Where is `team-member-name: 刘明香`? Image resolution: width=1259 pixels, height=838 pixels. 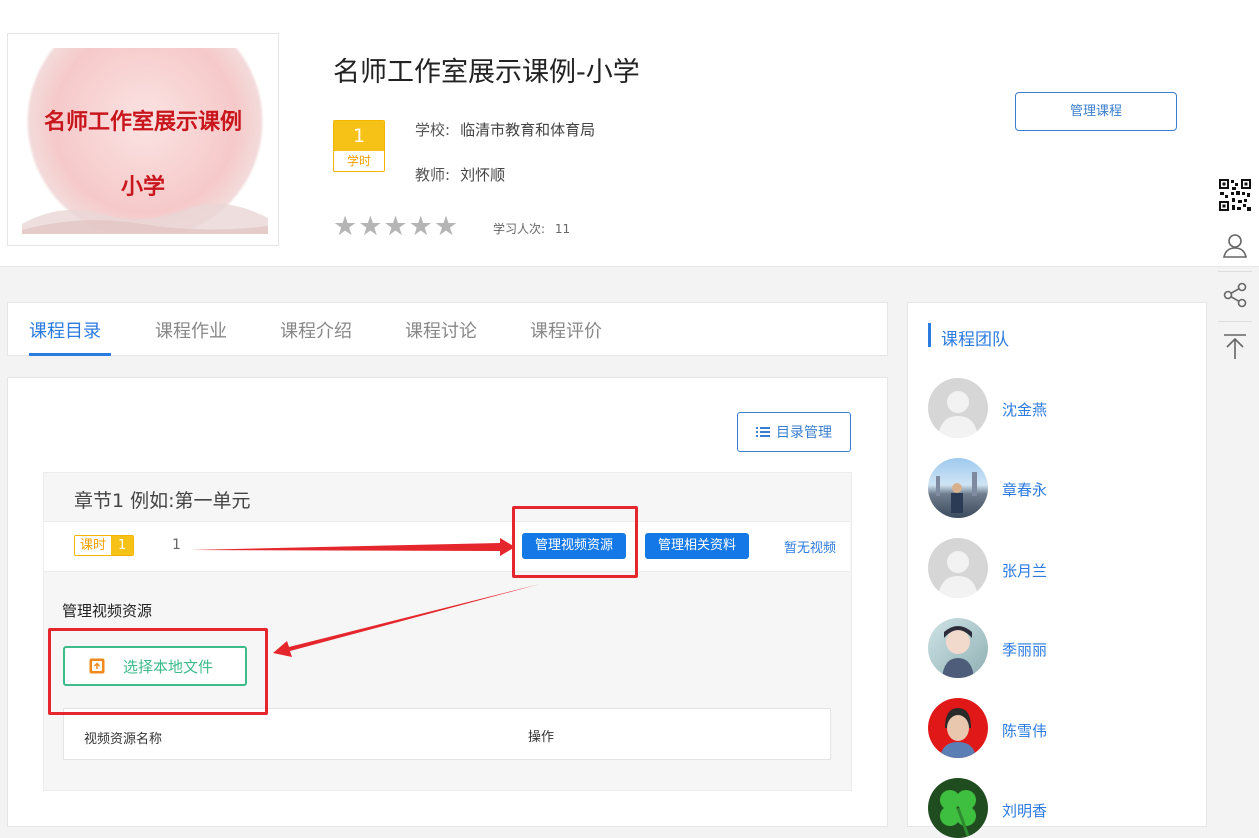
team-member-name: 刘明香 is located at coordinates (1024, 810).